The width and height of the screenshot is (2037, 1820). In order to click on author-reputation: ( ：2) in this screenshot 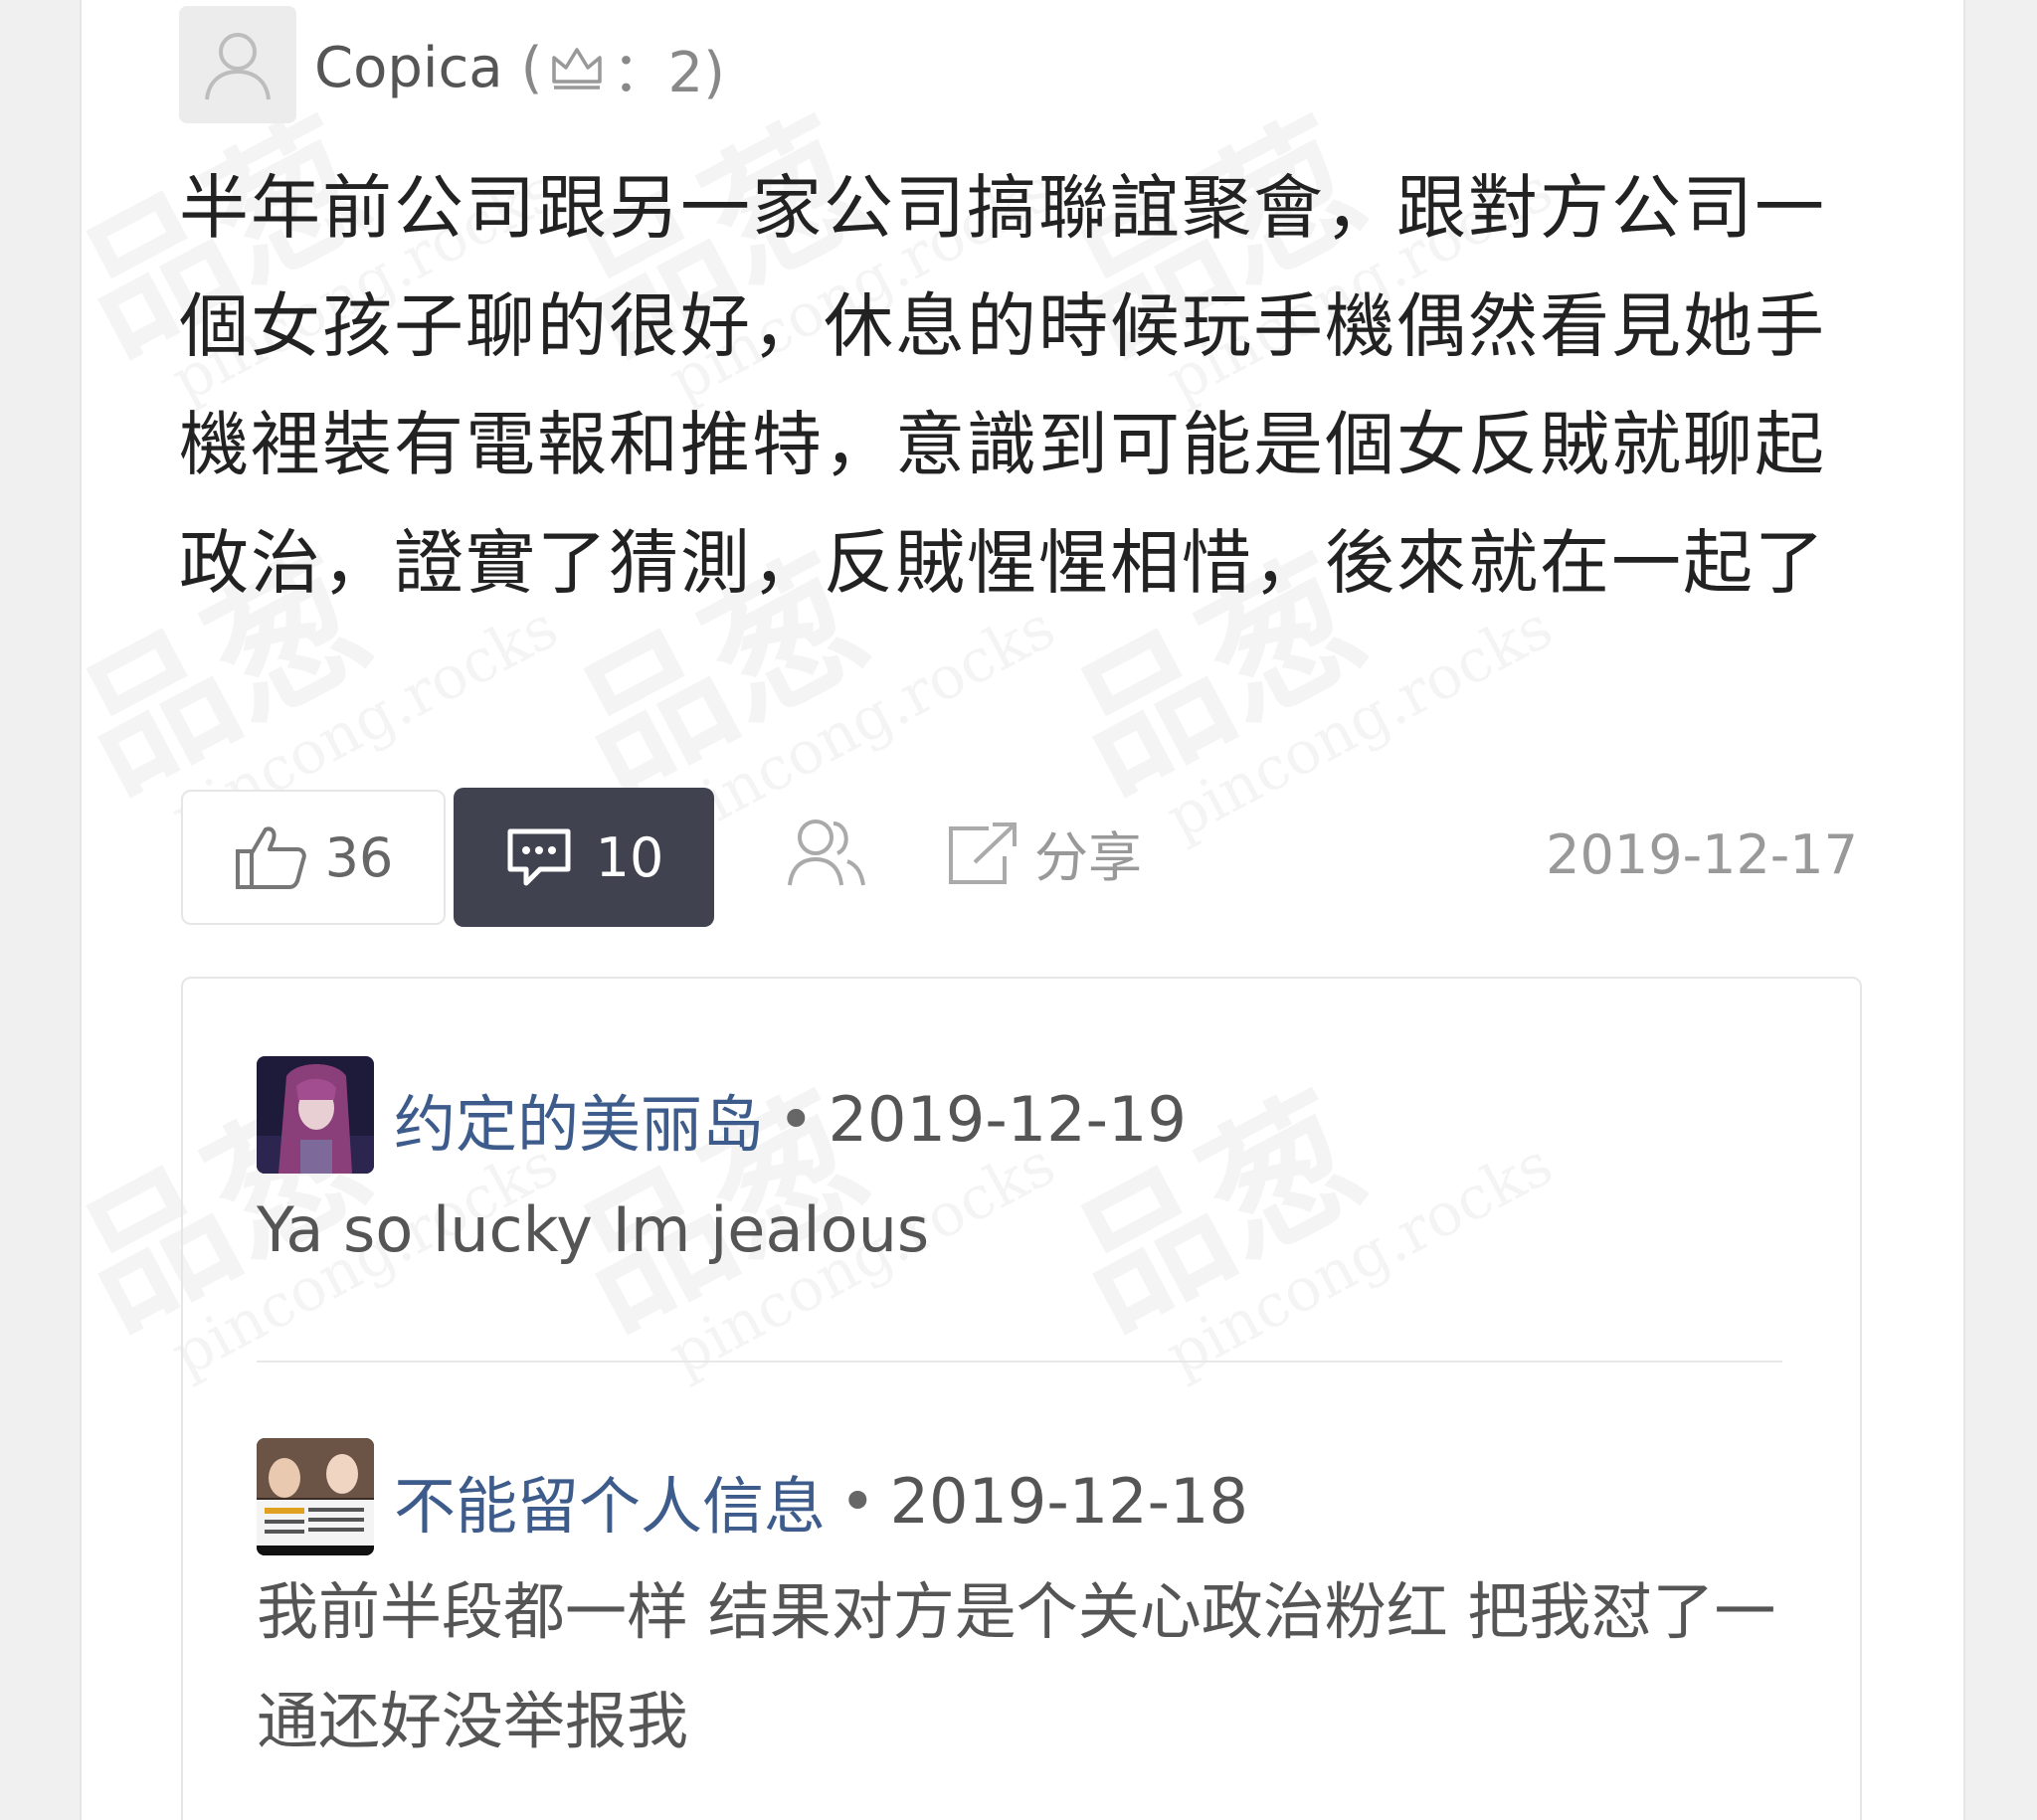, I will do `click(622, 70)`.